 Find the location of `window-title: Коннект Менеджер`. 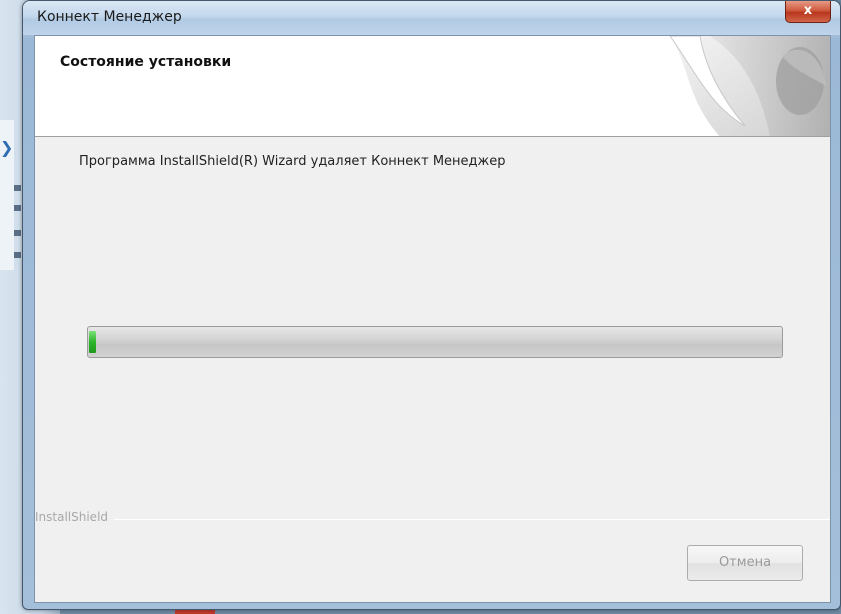

window-title: Коннект Менеджер is located at coordinates (109, 17).